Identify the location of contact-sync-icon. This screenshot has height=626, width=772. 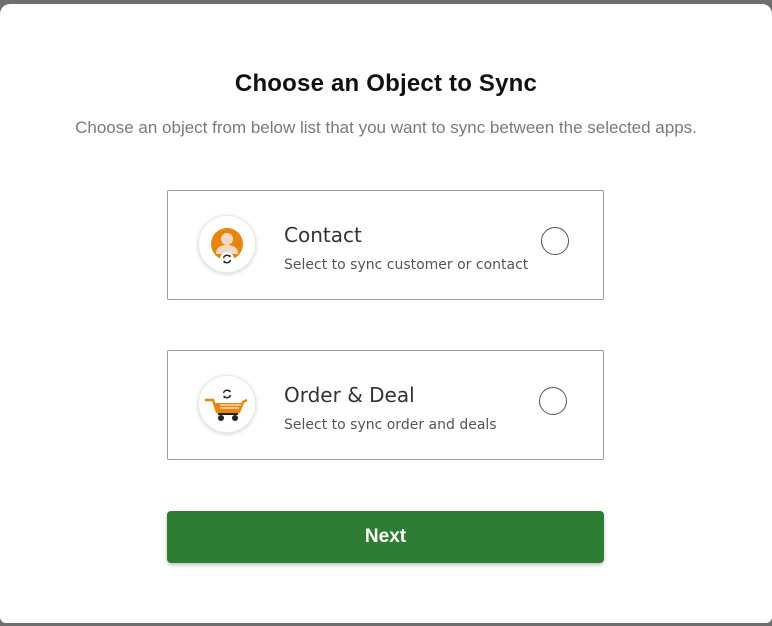
(227, 244).